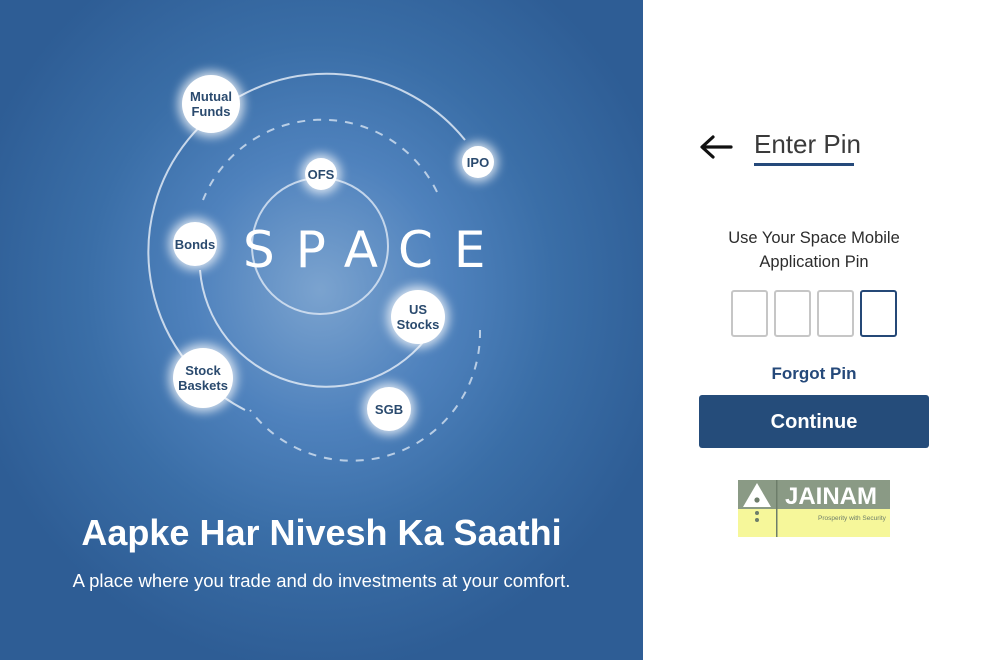  I want to click on hero-tagline: Aapke Har Nivesh Ka Saathi, so click(321, 532).